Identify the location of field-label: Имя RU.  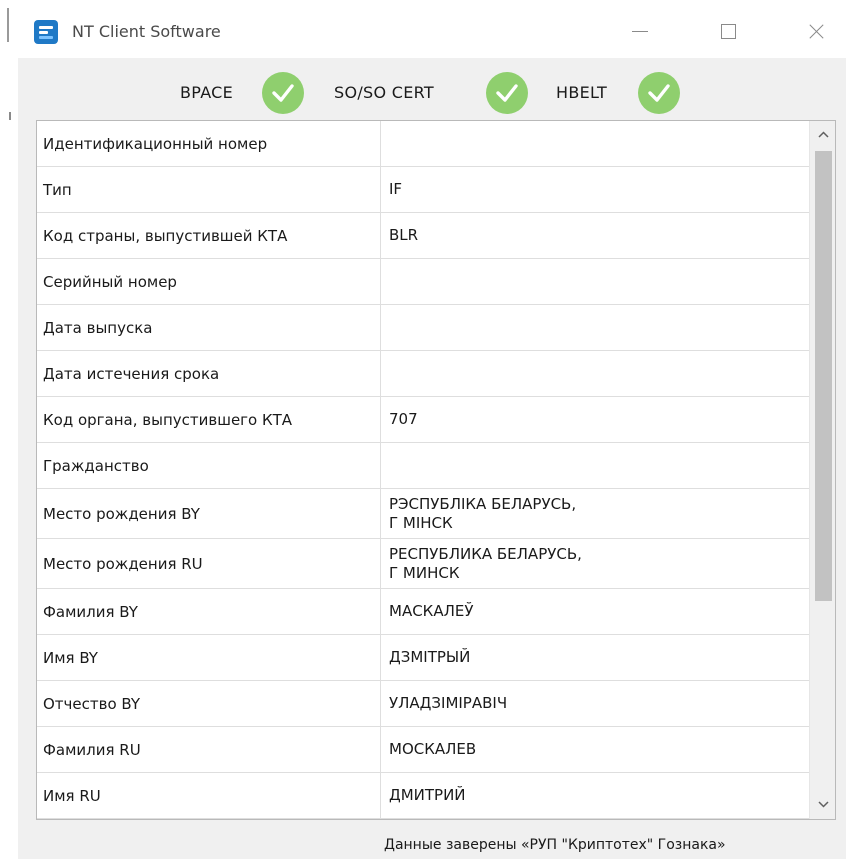
(209, 795).